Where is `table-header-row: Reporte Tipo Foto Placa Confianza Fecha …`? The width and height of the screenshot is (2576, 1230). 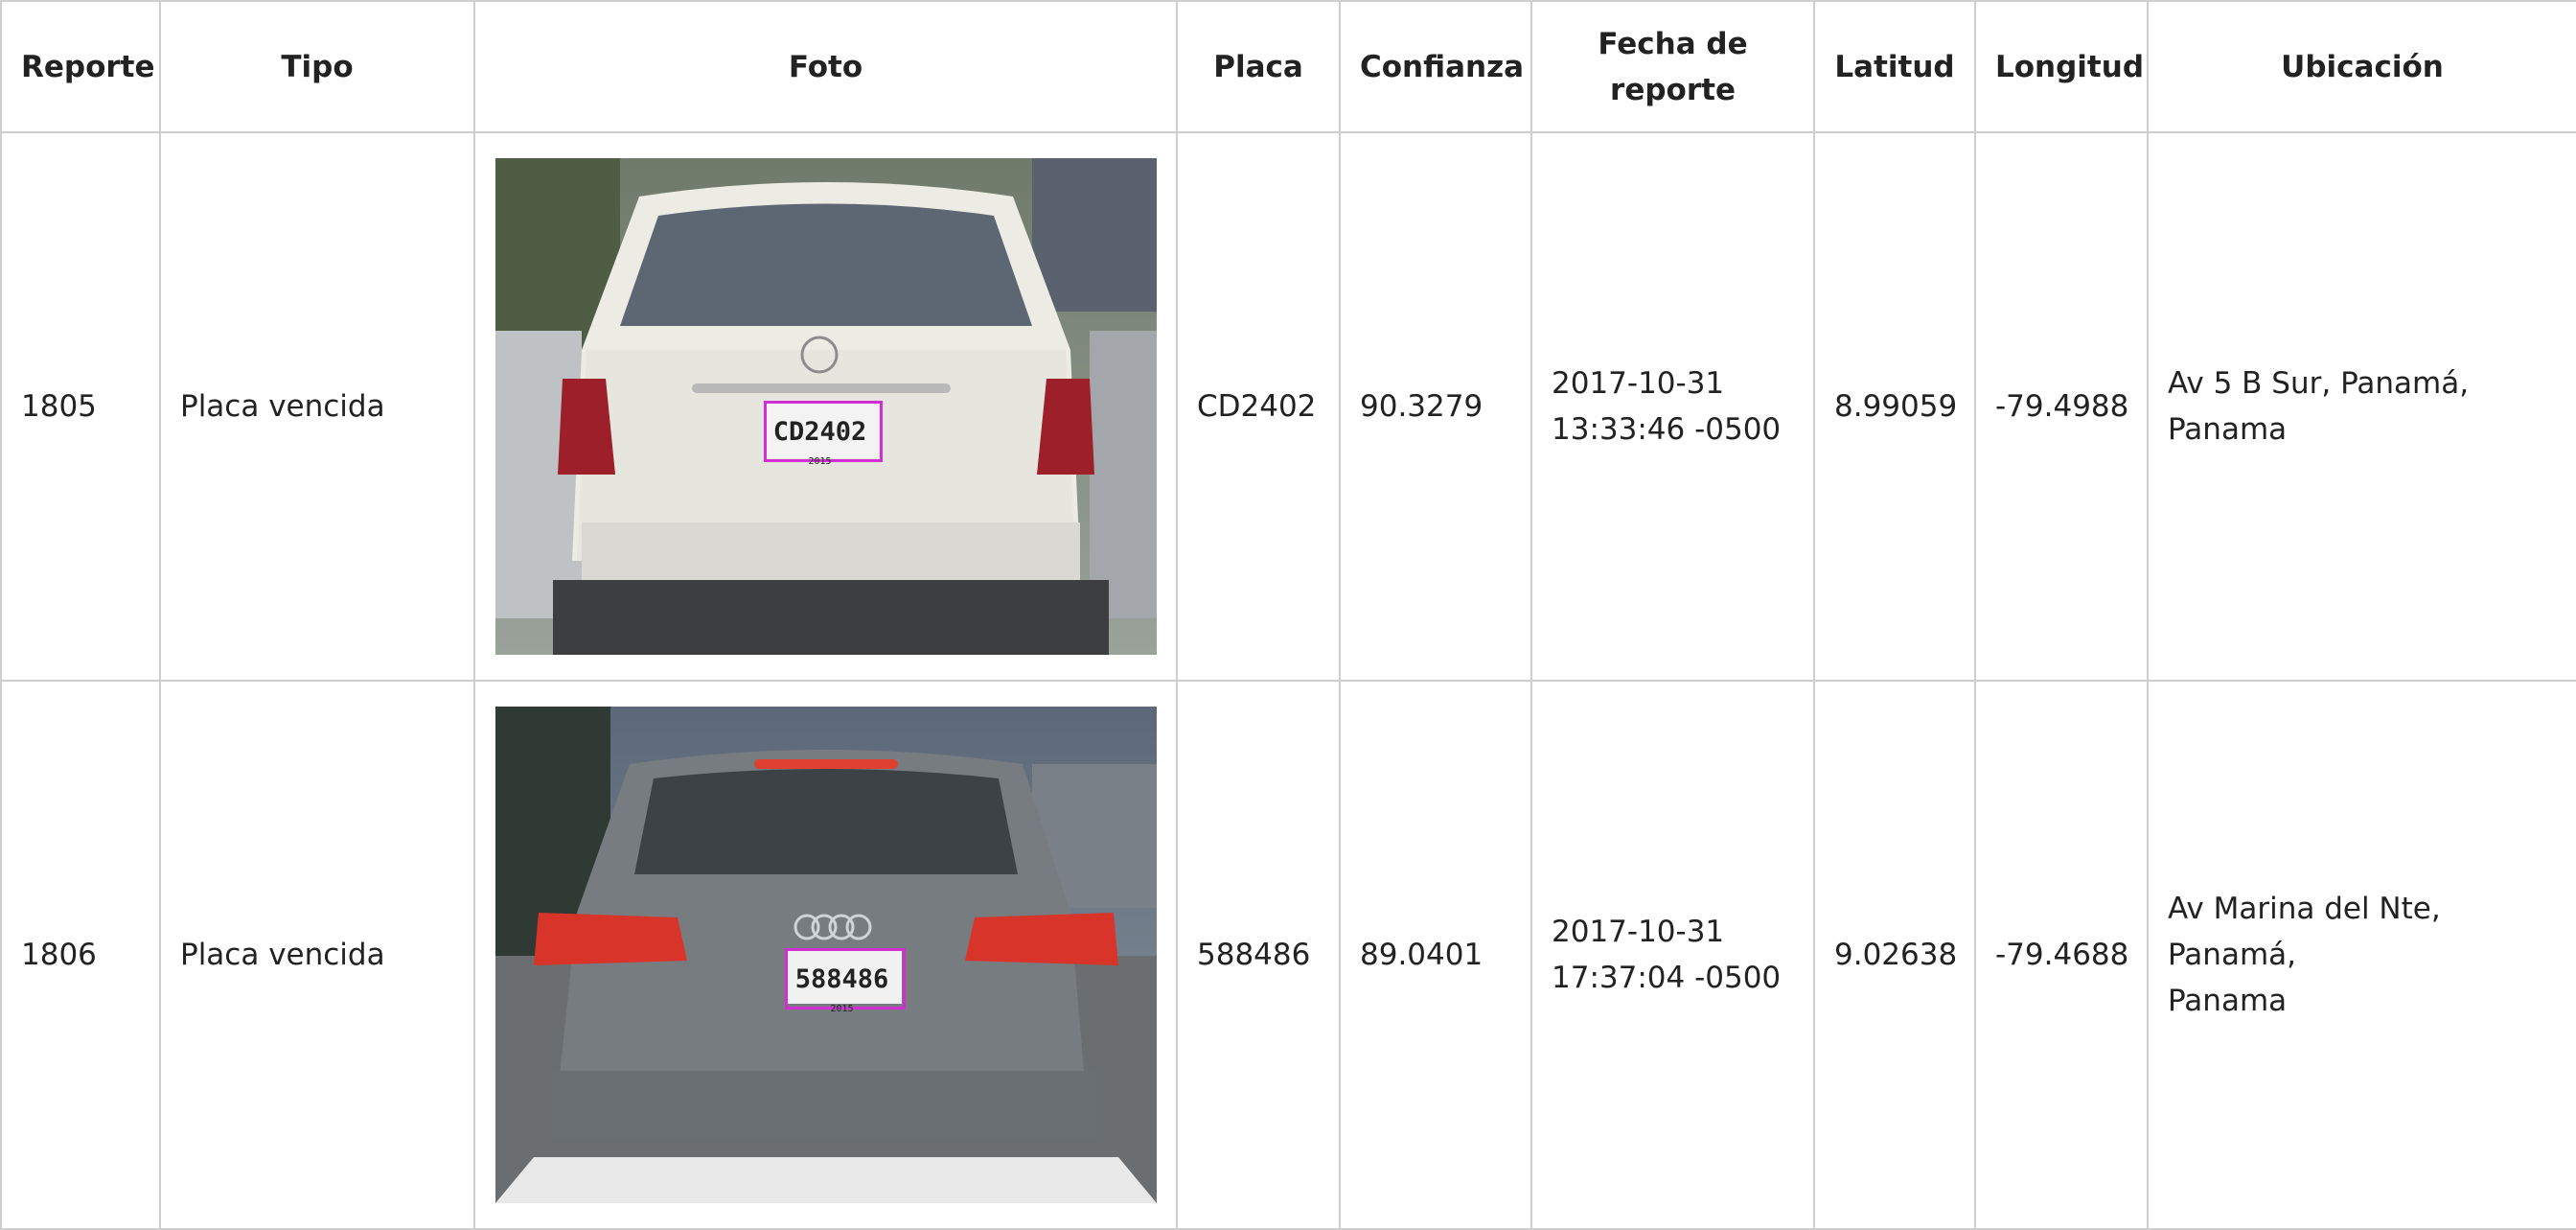
table-header-row: Reporte Tipo Foto Placa Confianza Fecha … is located at coordinates (1288, 66).